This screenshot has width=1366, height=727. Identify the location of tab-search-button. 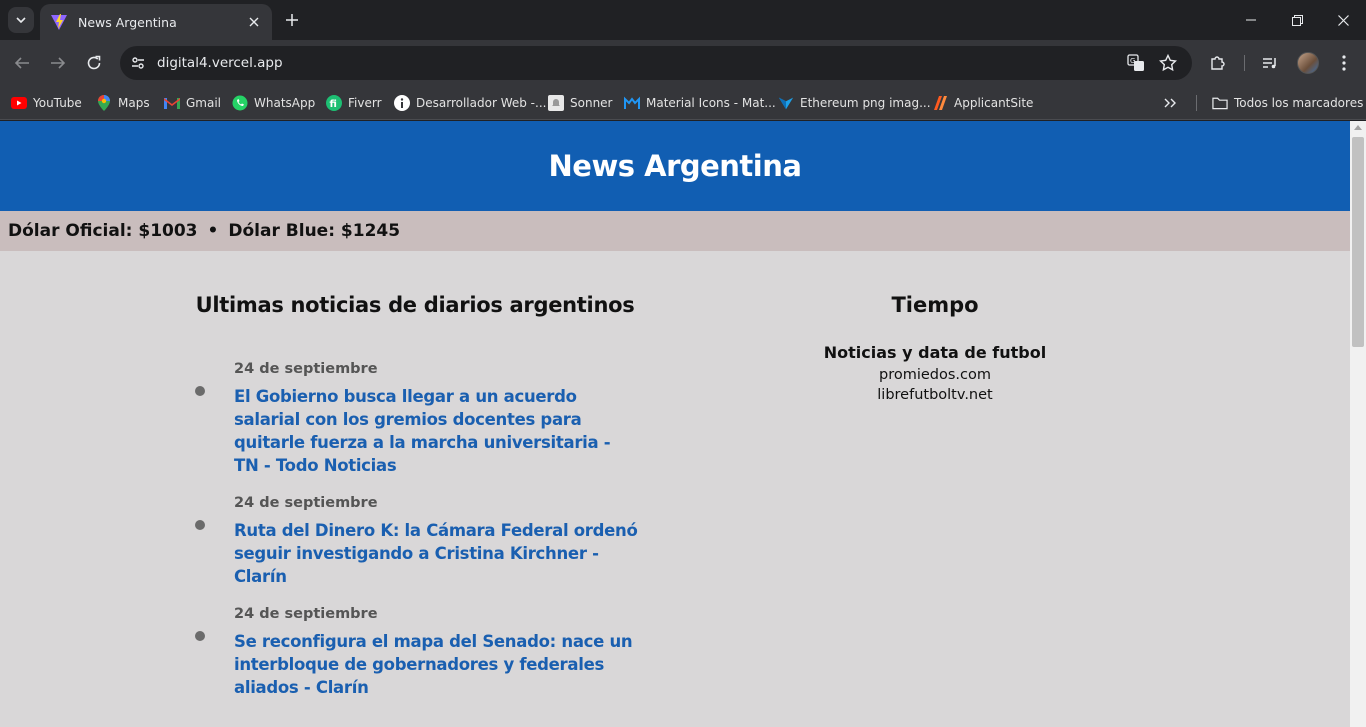
(21, 20).